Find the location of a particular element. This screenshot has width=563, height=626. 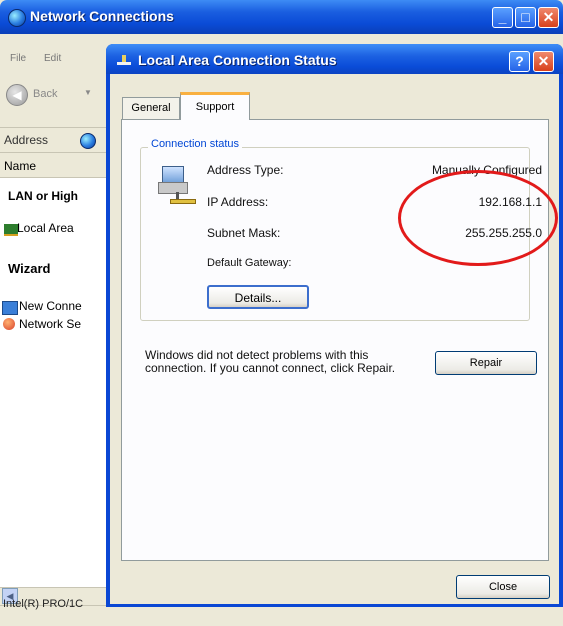

network-connections-icon is located at coordinates (17, 18).